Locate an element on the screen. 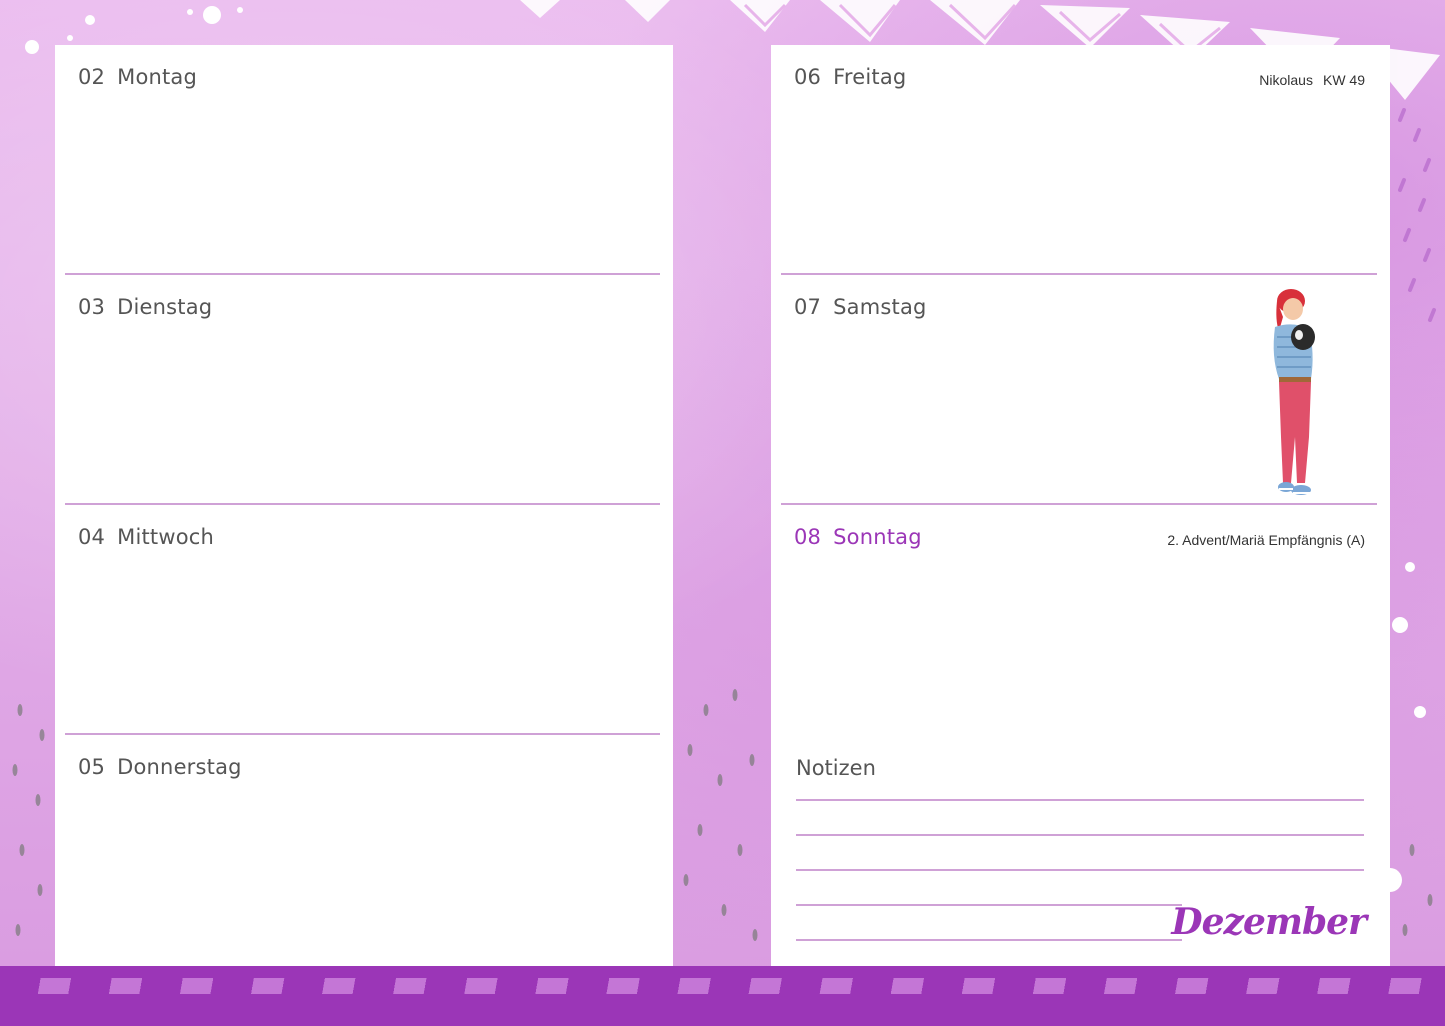 Image resolution: width=1445 pixels, height=1026 pixels. day-name: Donnerstag is located at coordinates (179, 767).